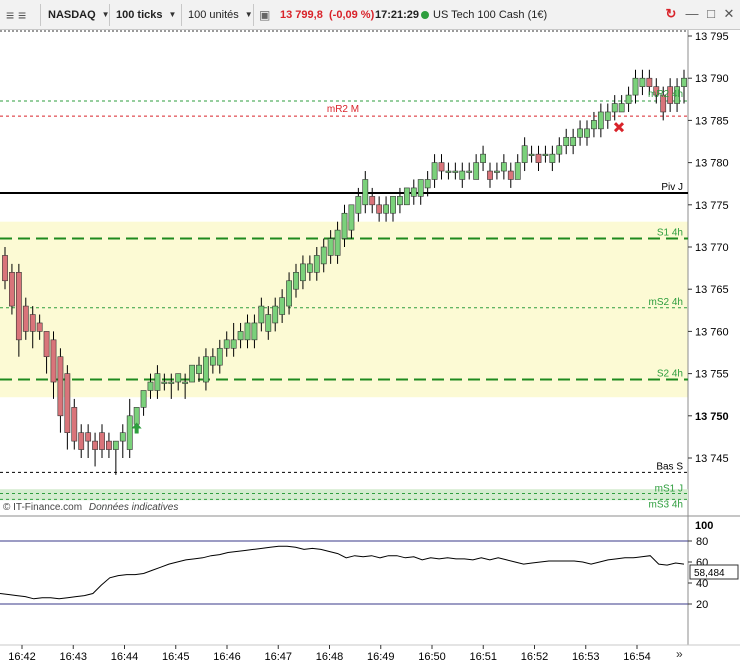 The height and width of the screenshot is (664, 740). I want to click on time-tick-label: 16:53, so click(586, 656).